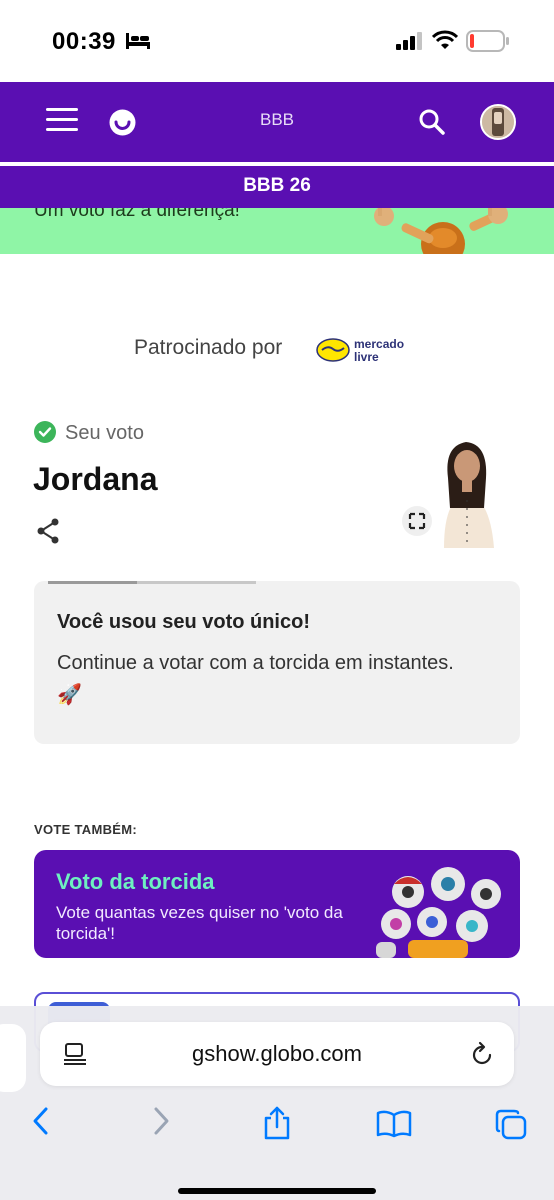  What do you see at coordinates (137, 214) in the screenshot?
I see `banner-text: Um voto faz a diferença!` at bounding box center [137, 214].